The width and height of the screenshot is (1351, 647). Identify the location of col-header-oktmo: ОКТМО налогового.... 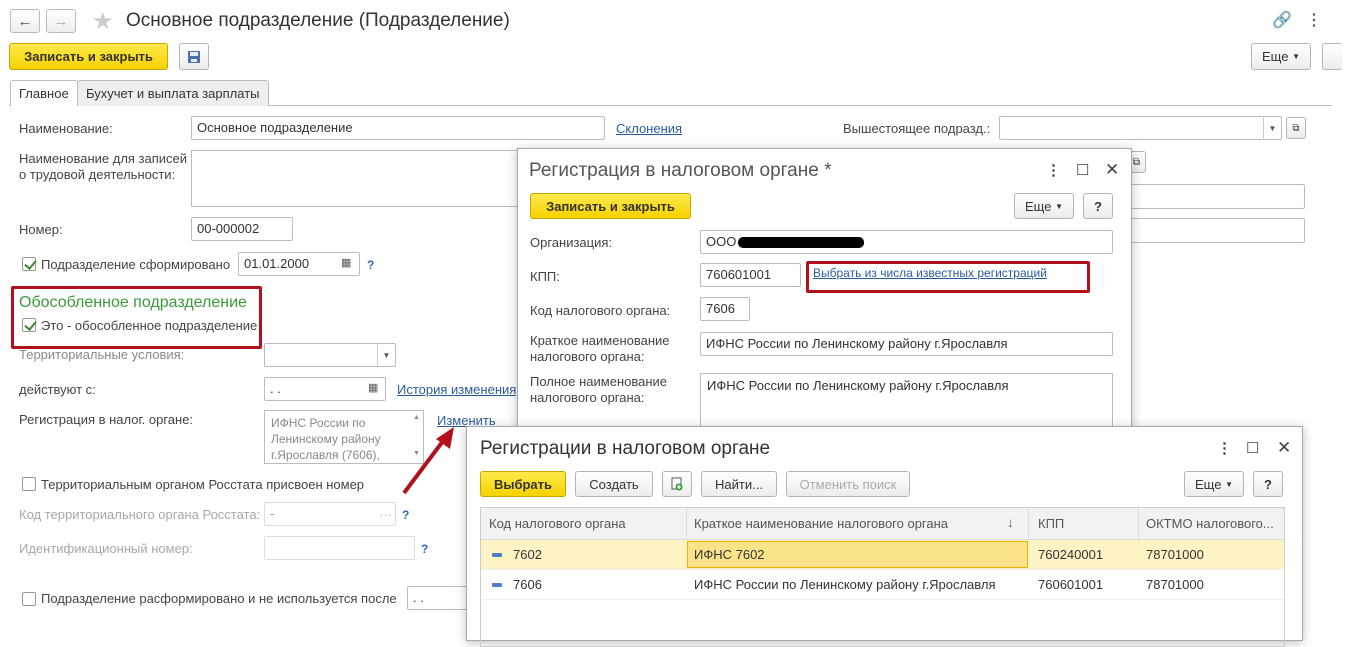
(1213, 523).